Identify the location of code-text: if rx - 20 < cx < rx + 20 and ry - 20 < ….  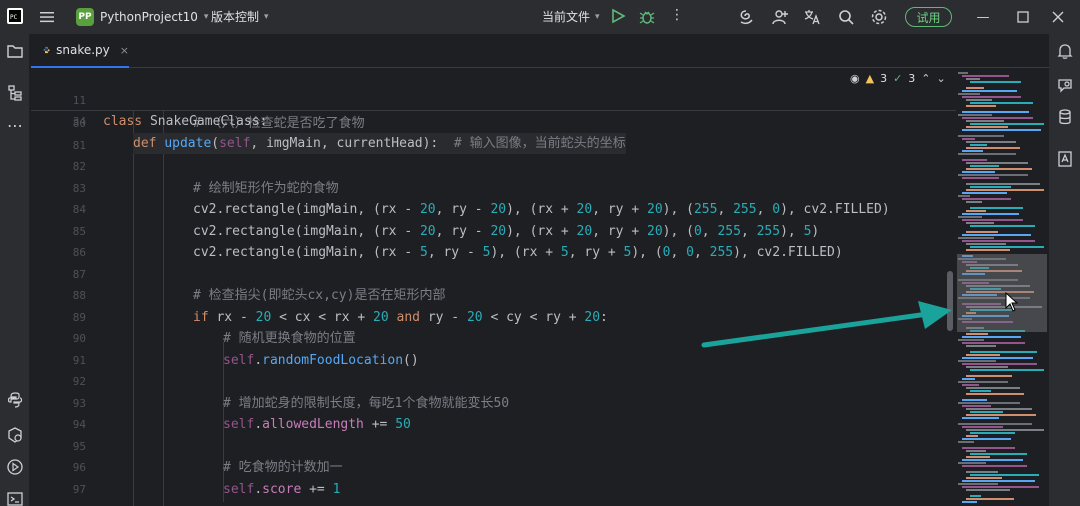
(400, 317).